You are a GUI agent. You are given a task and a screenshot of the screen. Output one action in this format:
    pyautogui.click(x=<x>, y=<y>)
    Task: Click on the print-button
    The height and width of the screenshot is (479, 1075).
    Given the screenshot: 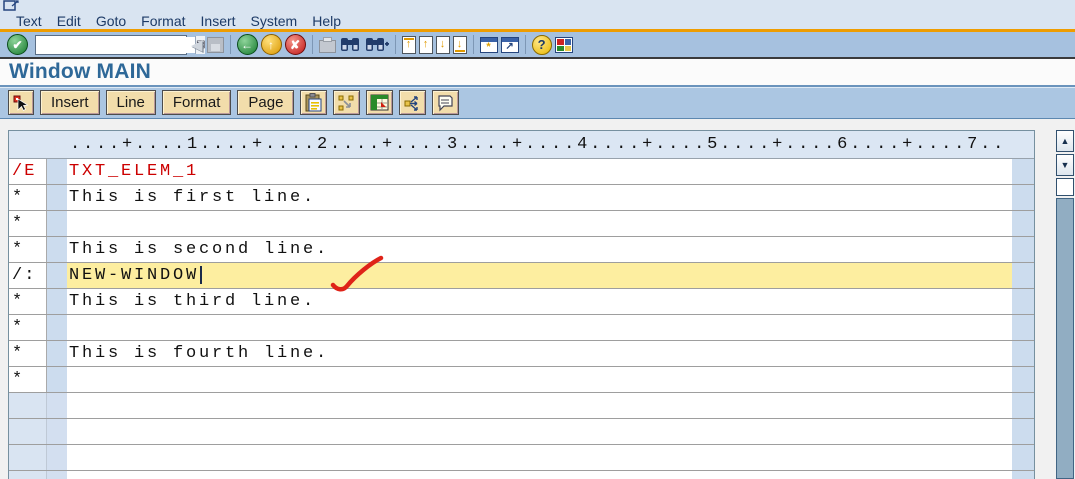 What is the action you would take?
    pyautogui.click(x=327, y=44)
    